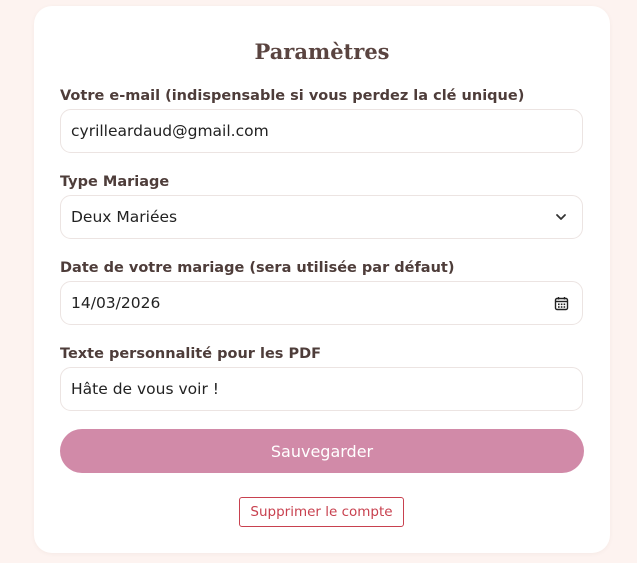  Describe the element at coordinates (145, 389) in the screenshot. I see `pdf-text-value: Hâte de vous voir !` at that location.